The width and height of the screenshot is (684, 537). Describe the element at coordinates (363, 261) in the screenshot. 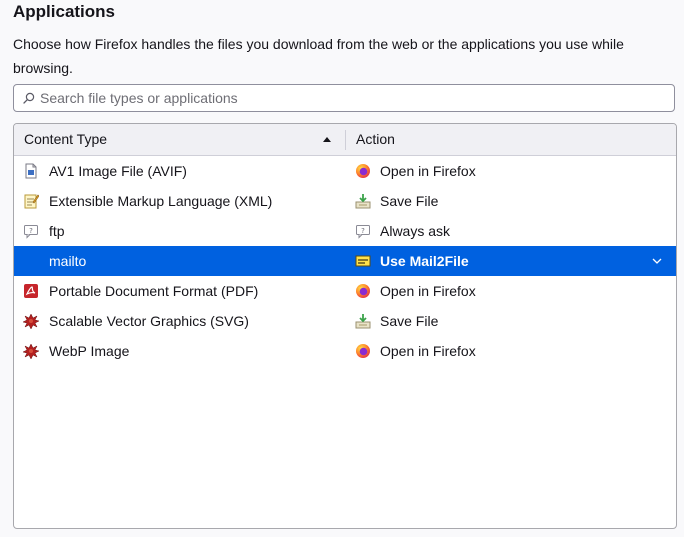

I see `mail-app-icon` at that location.